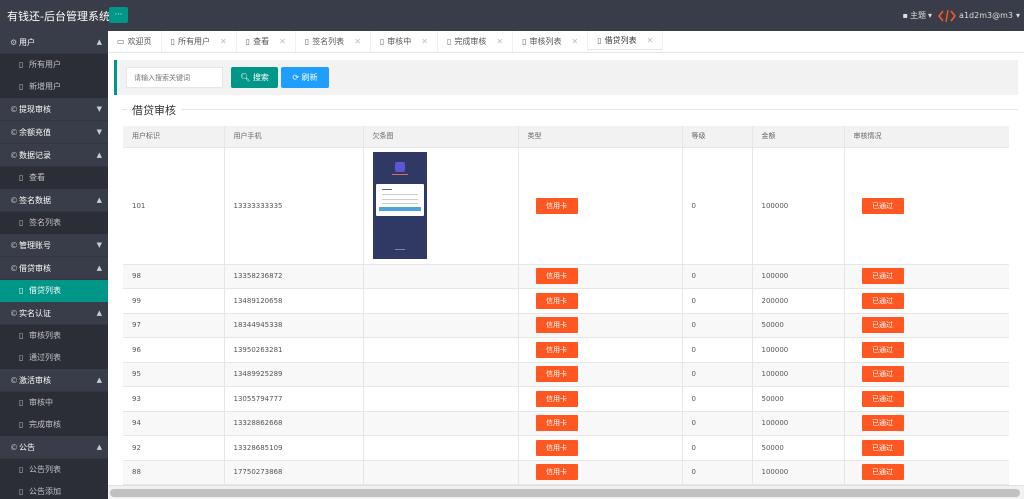 This screenshot has height=499, width=1024. Describe the element at coordinates (54, 245) in the screenshot. I see `sidebar-group-admin-accounts: ©管理账号 ▼` at that location.